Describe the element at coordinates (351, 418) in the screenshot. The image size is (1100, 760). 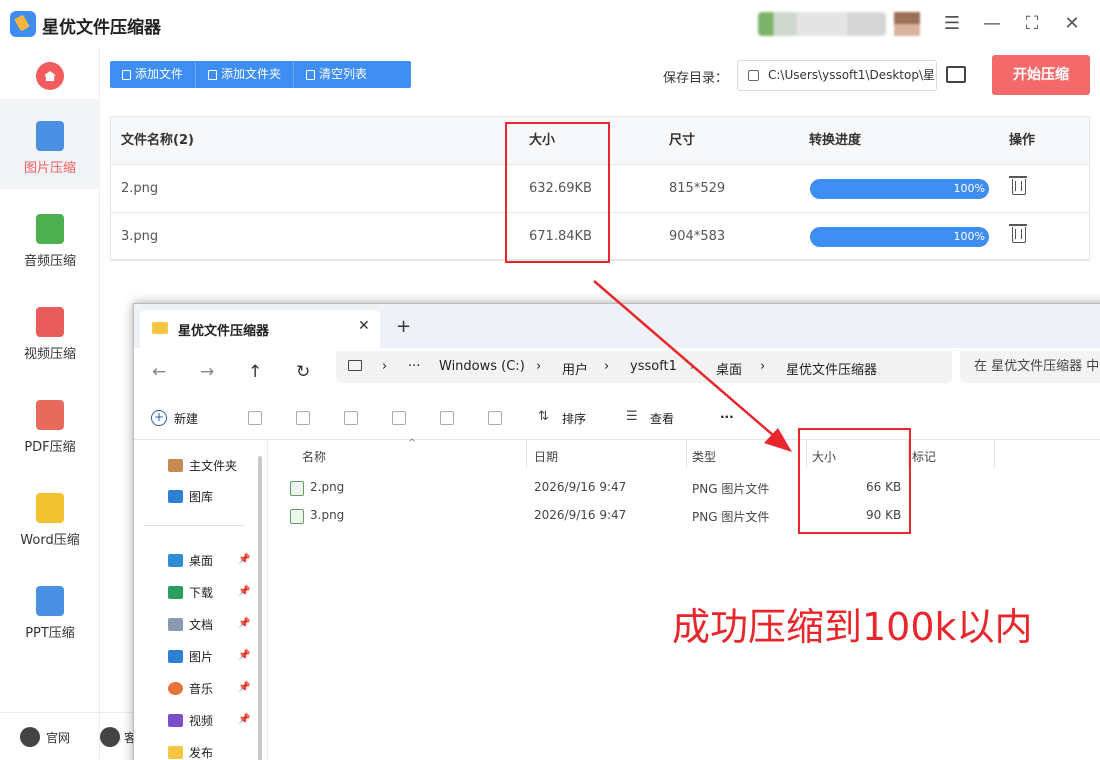
I see `paste-icon` at that location.